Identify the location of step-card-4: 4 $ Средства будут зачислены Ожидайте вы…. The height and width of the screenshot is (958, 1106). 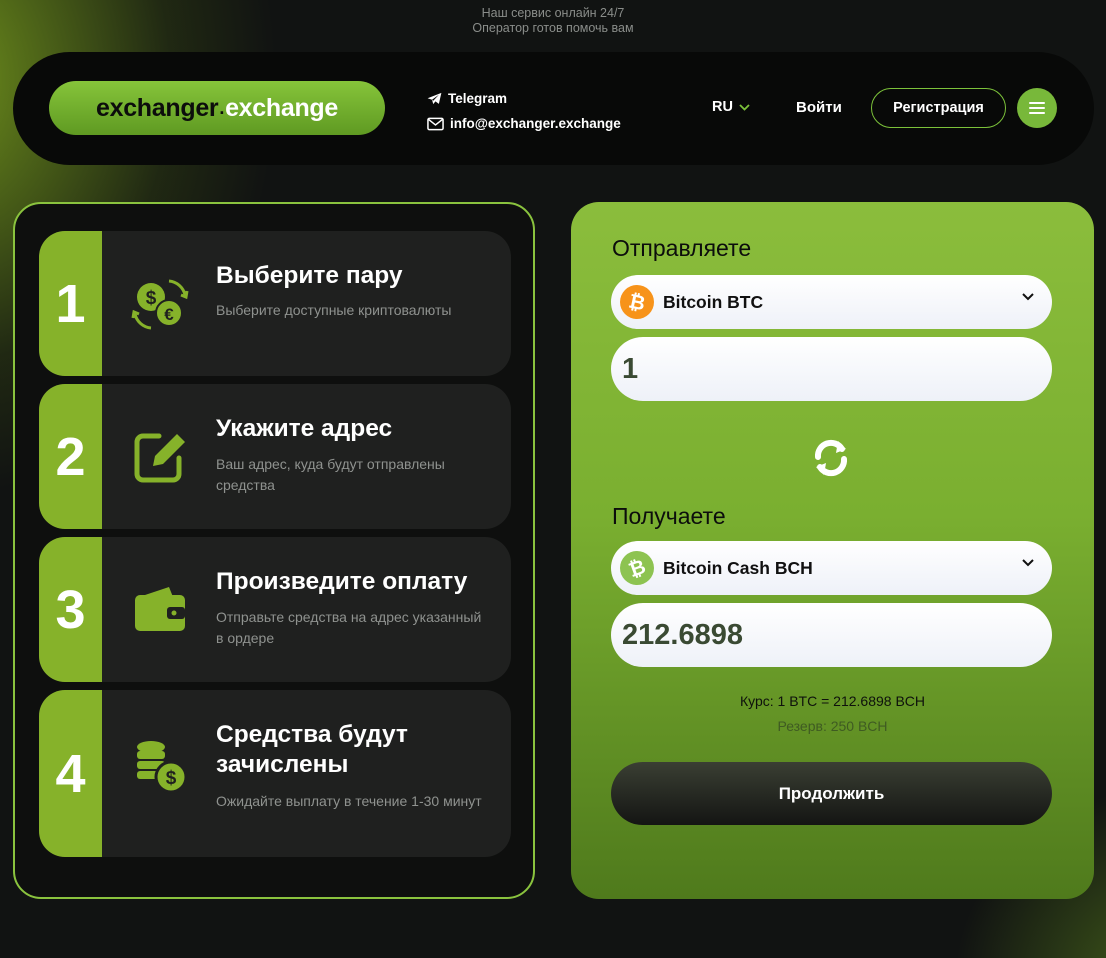
(275, 773).